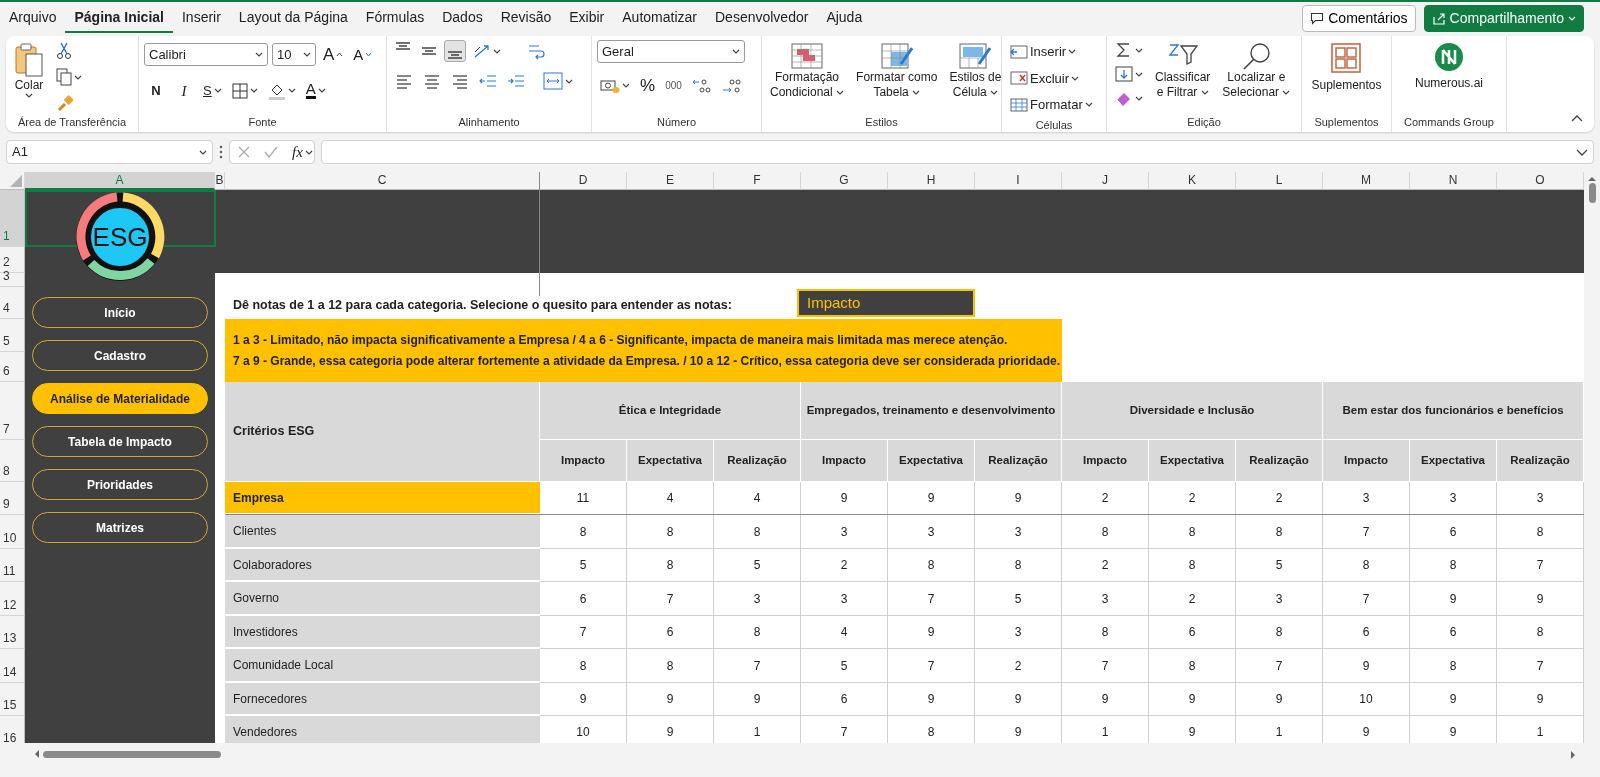  Describe the element at coordinates (201, 18) in the screenshot. I see `menu-tab: Inserir` at that location.